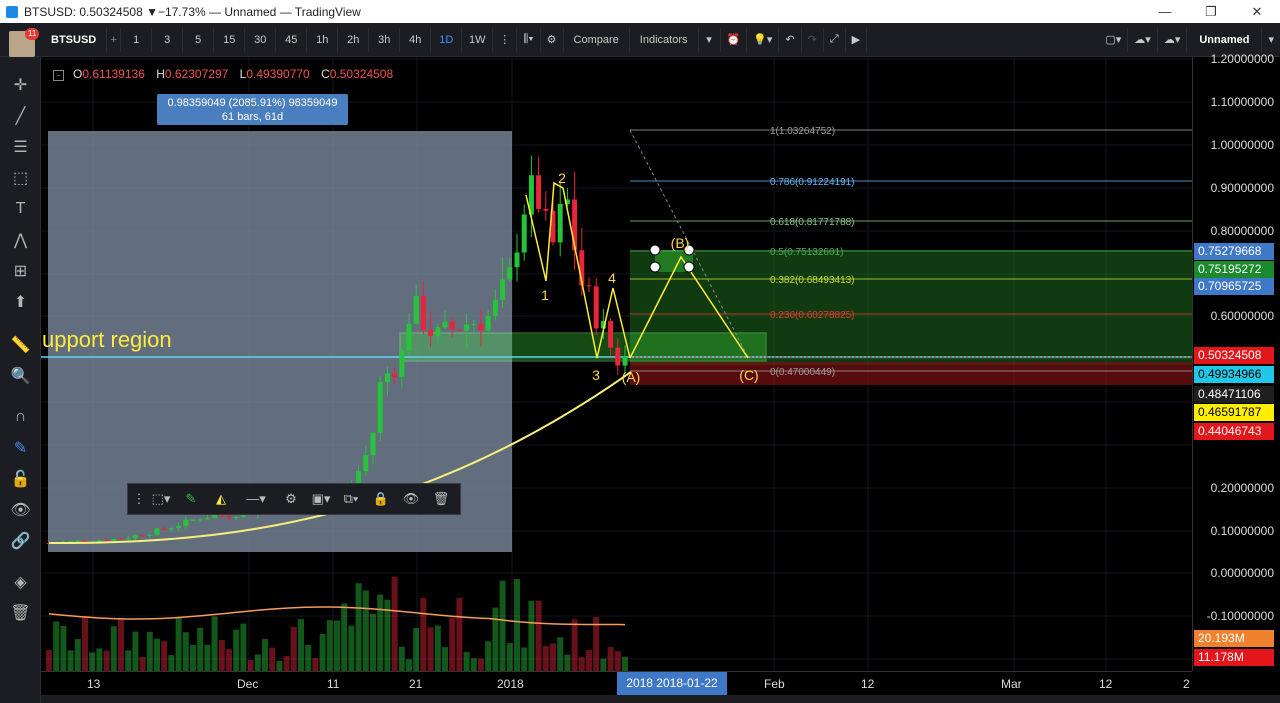 This screenshot has width=1280, height=703. Describe the element at coordinates (261, 39) in the screenshot. I see `interval-30: 30` at that location.